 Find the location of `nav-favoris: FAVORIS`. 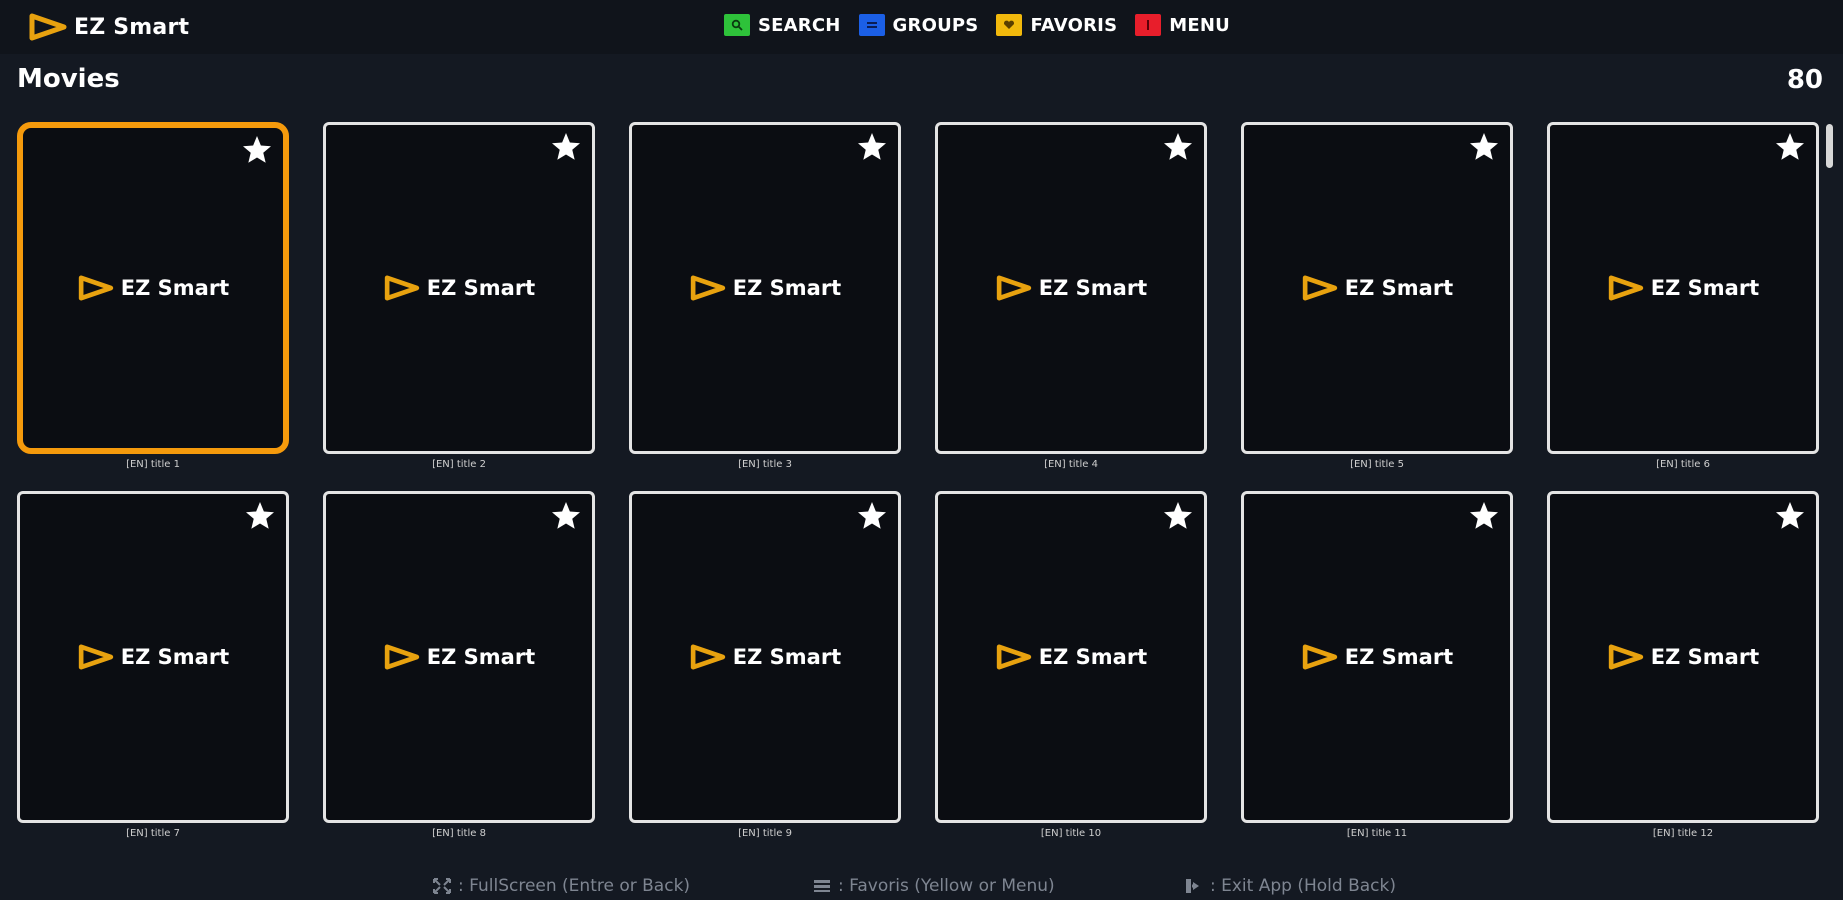

nav-favoris: FAVORIS is located at coordinates (1056, 25).